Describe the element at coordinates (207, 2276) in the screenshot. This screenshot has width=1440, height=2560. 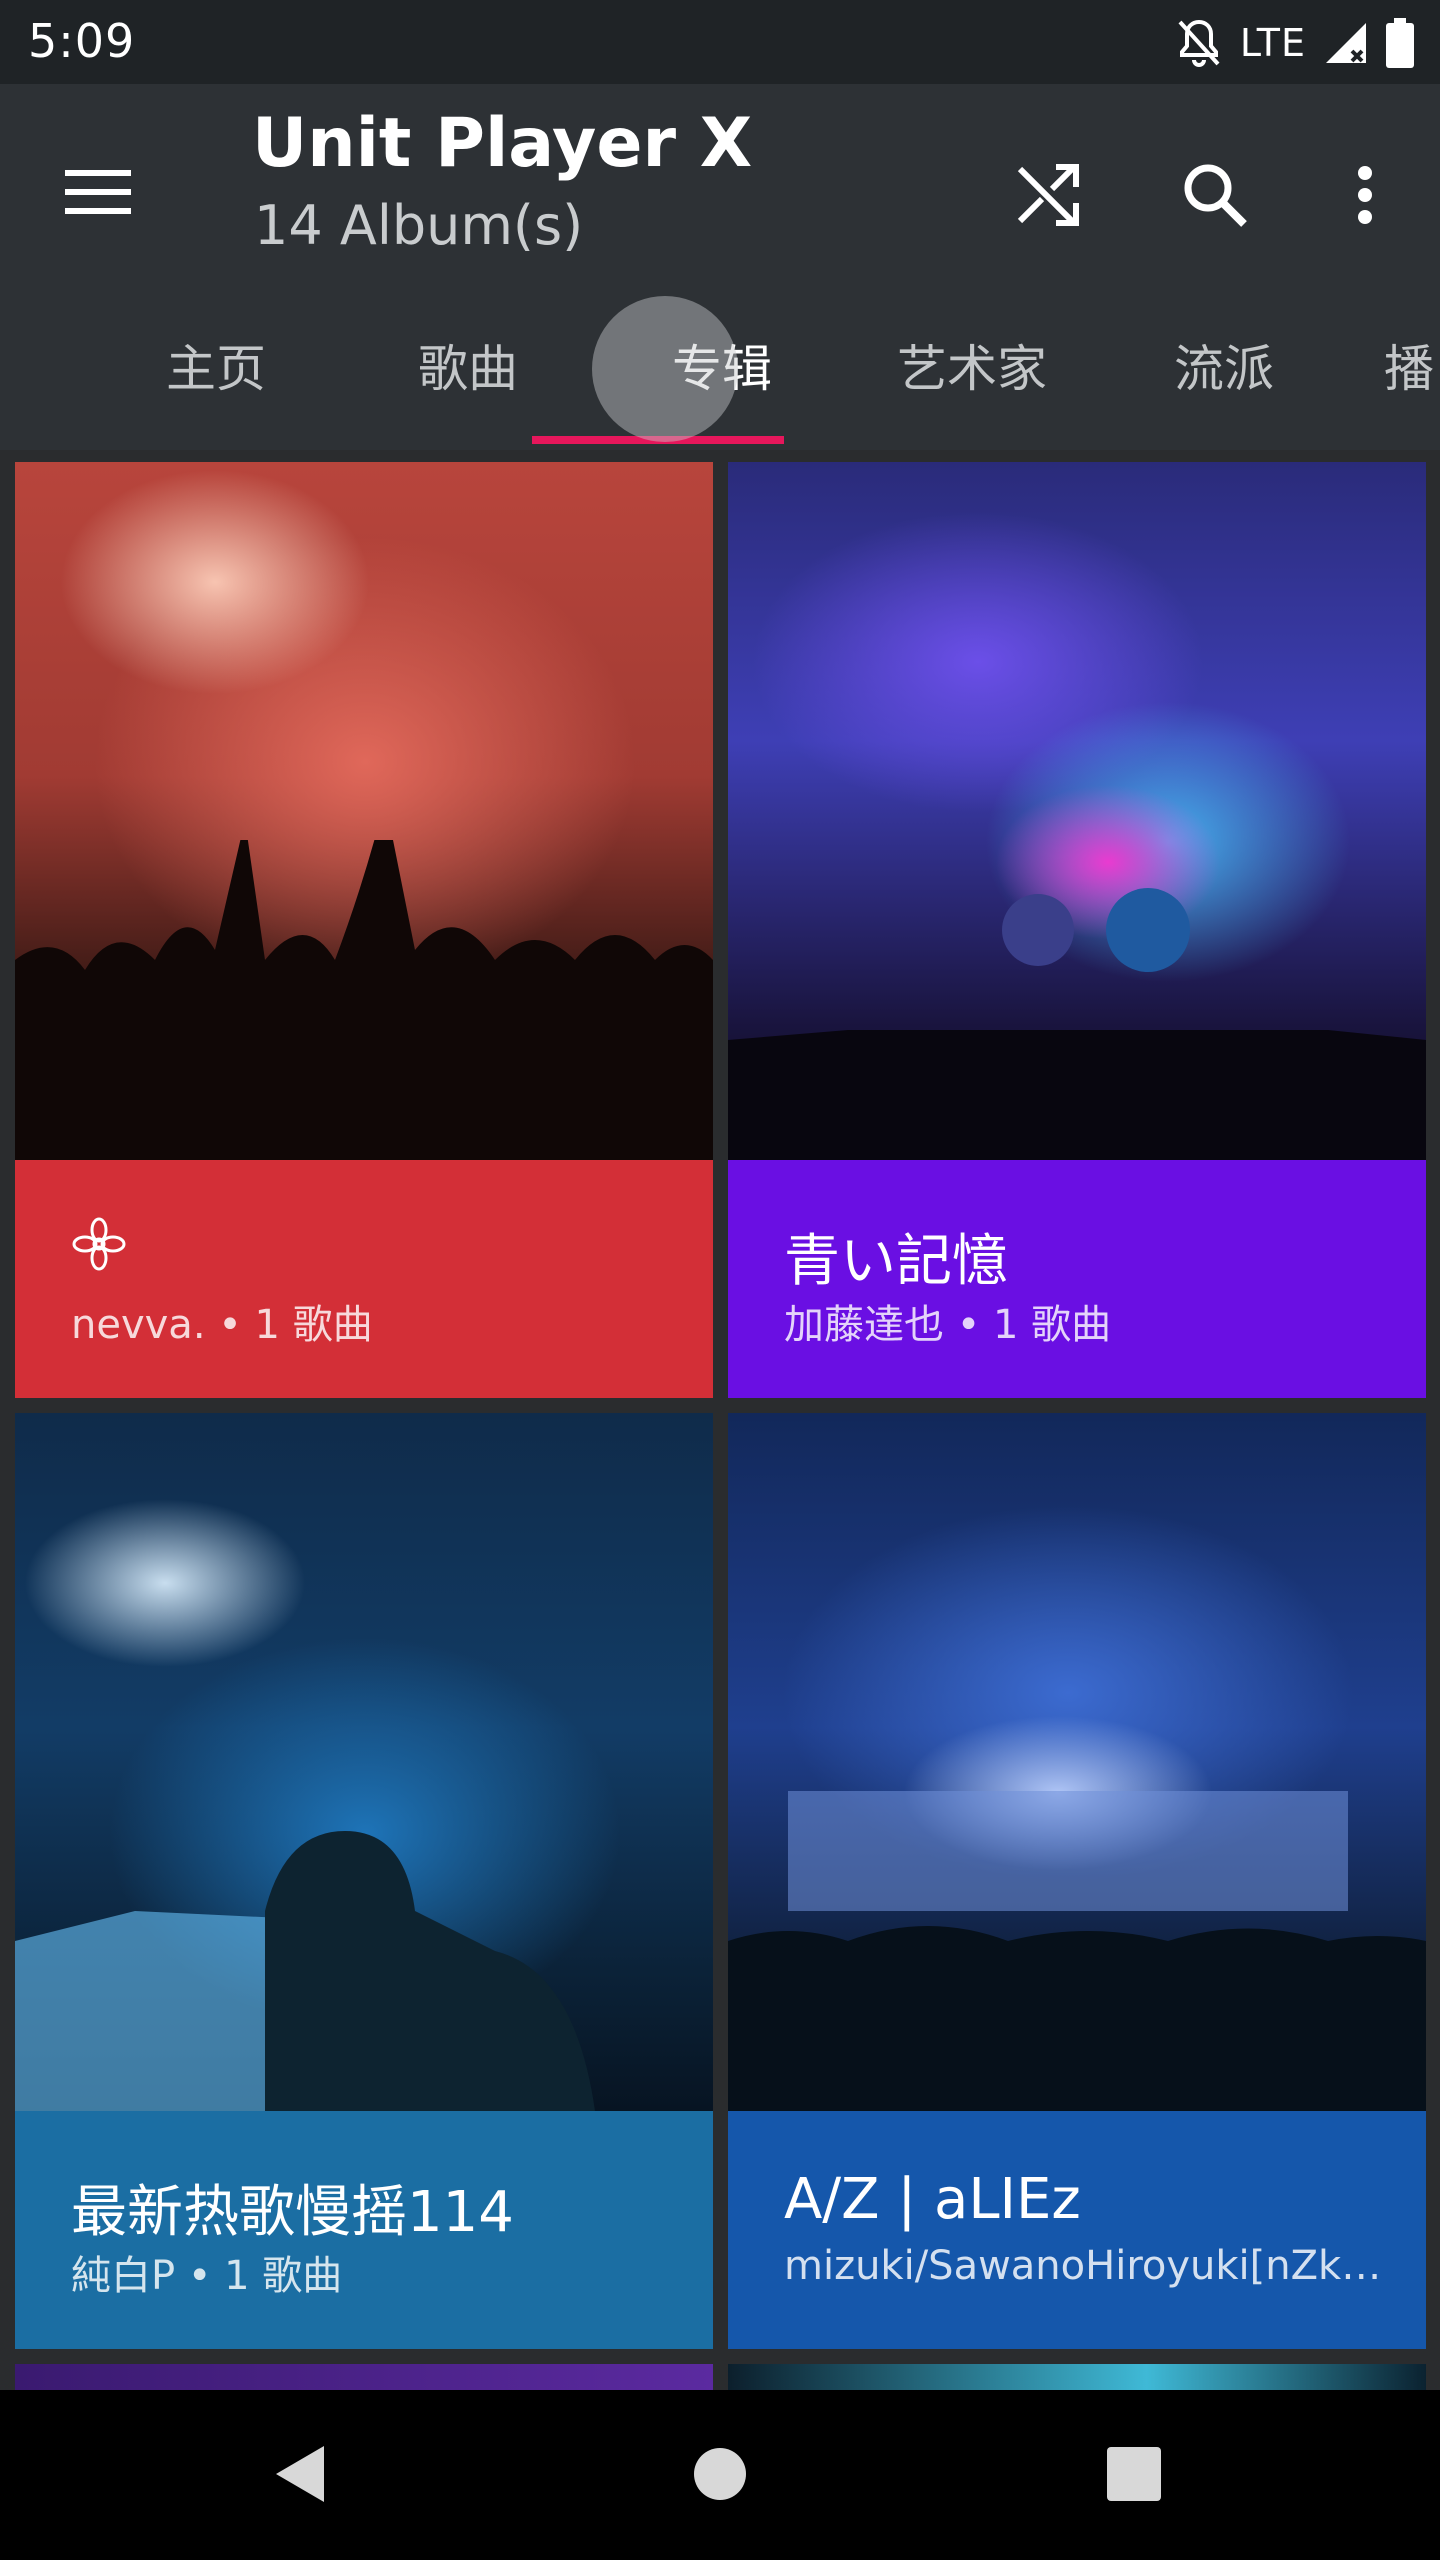
I see `album-meta: 純白P • 1 歌曲` at that location.